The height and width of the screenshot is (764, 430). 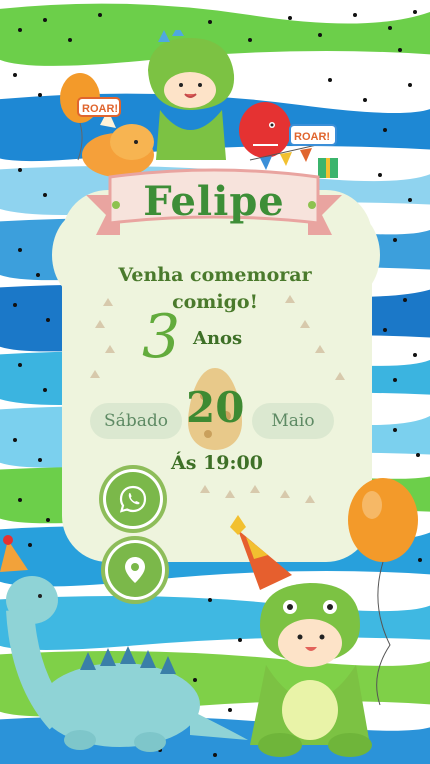 I want to click on roar-right-text: ROAR!, so click(x=312, y=137).